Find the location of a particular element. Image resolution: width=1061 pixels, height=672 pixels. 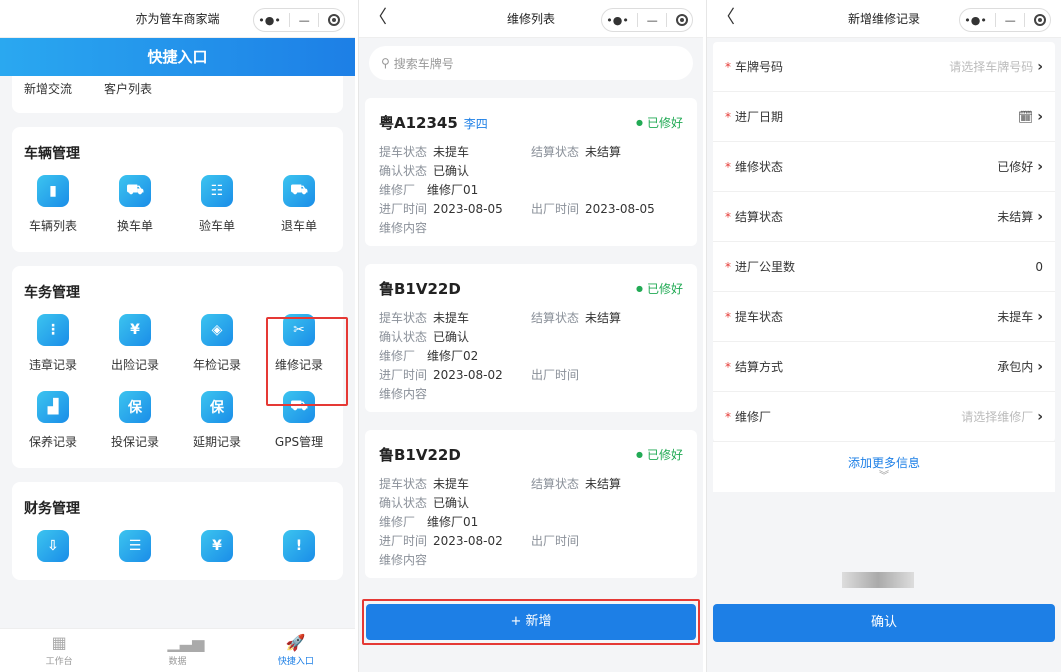

form-label: * 进厂公里数 is located at coordinates (760, 267).